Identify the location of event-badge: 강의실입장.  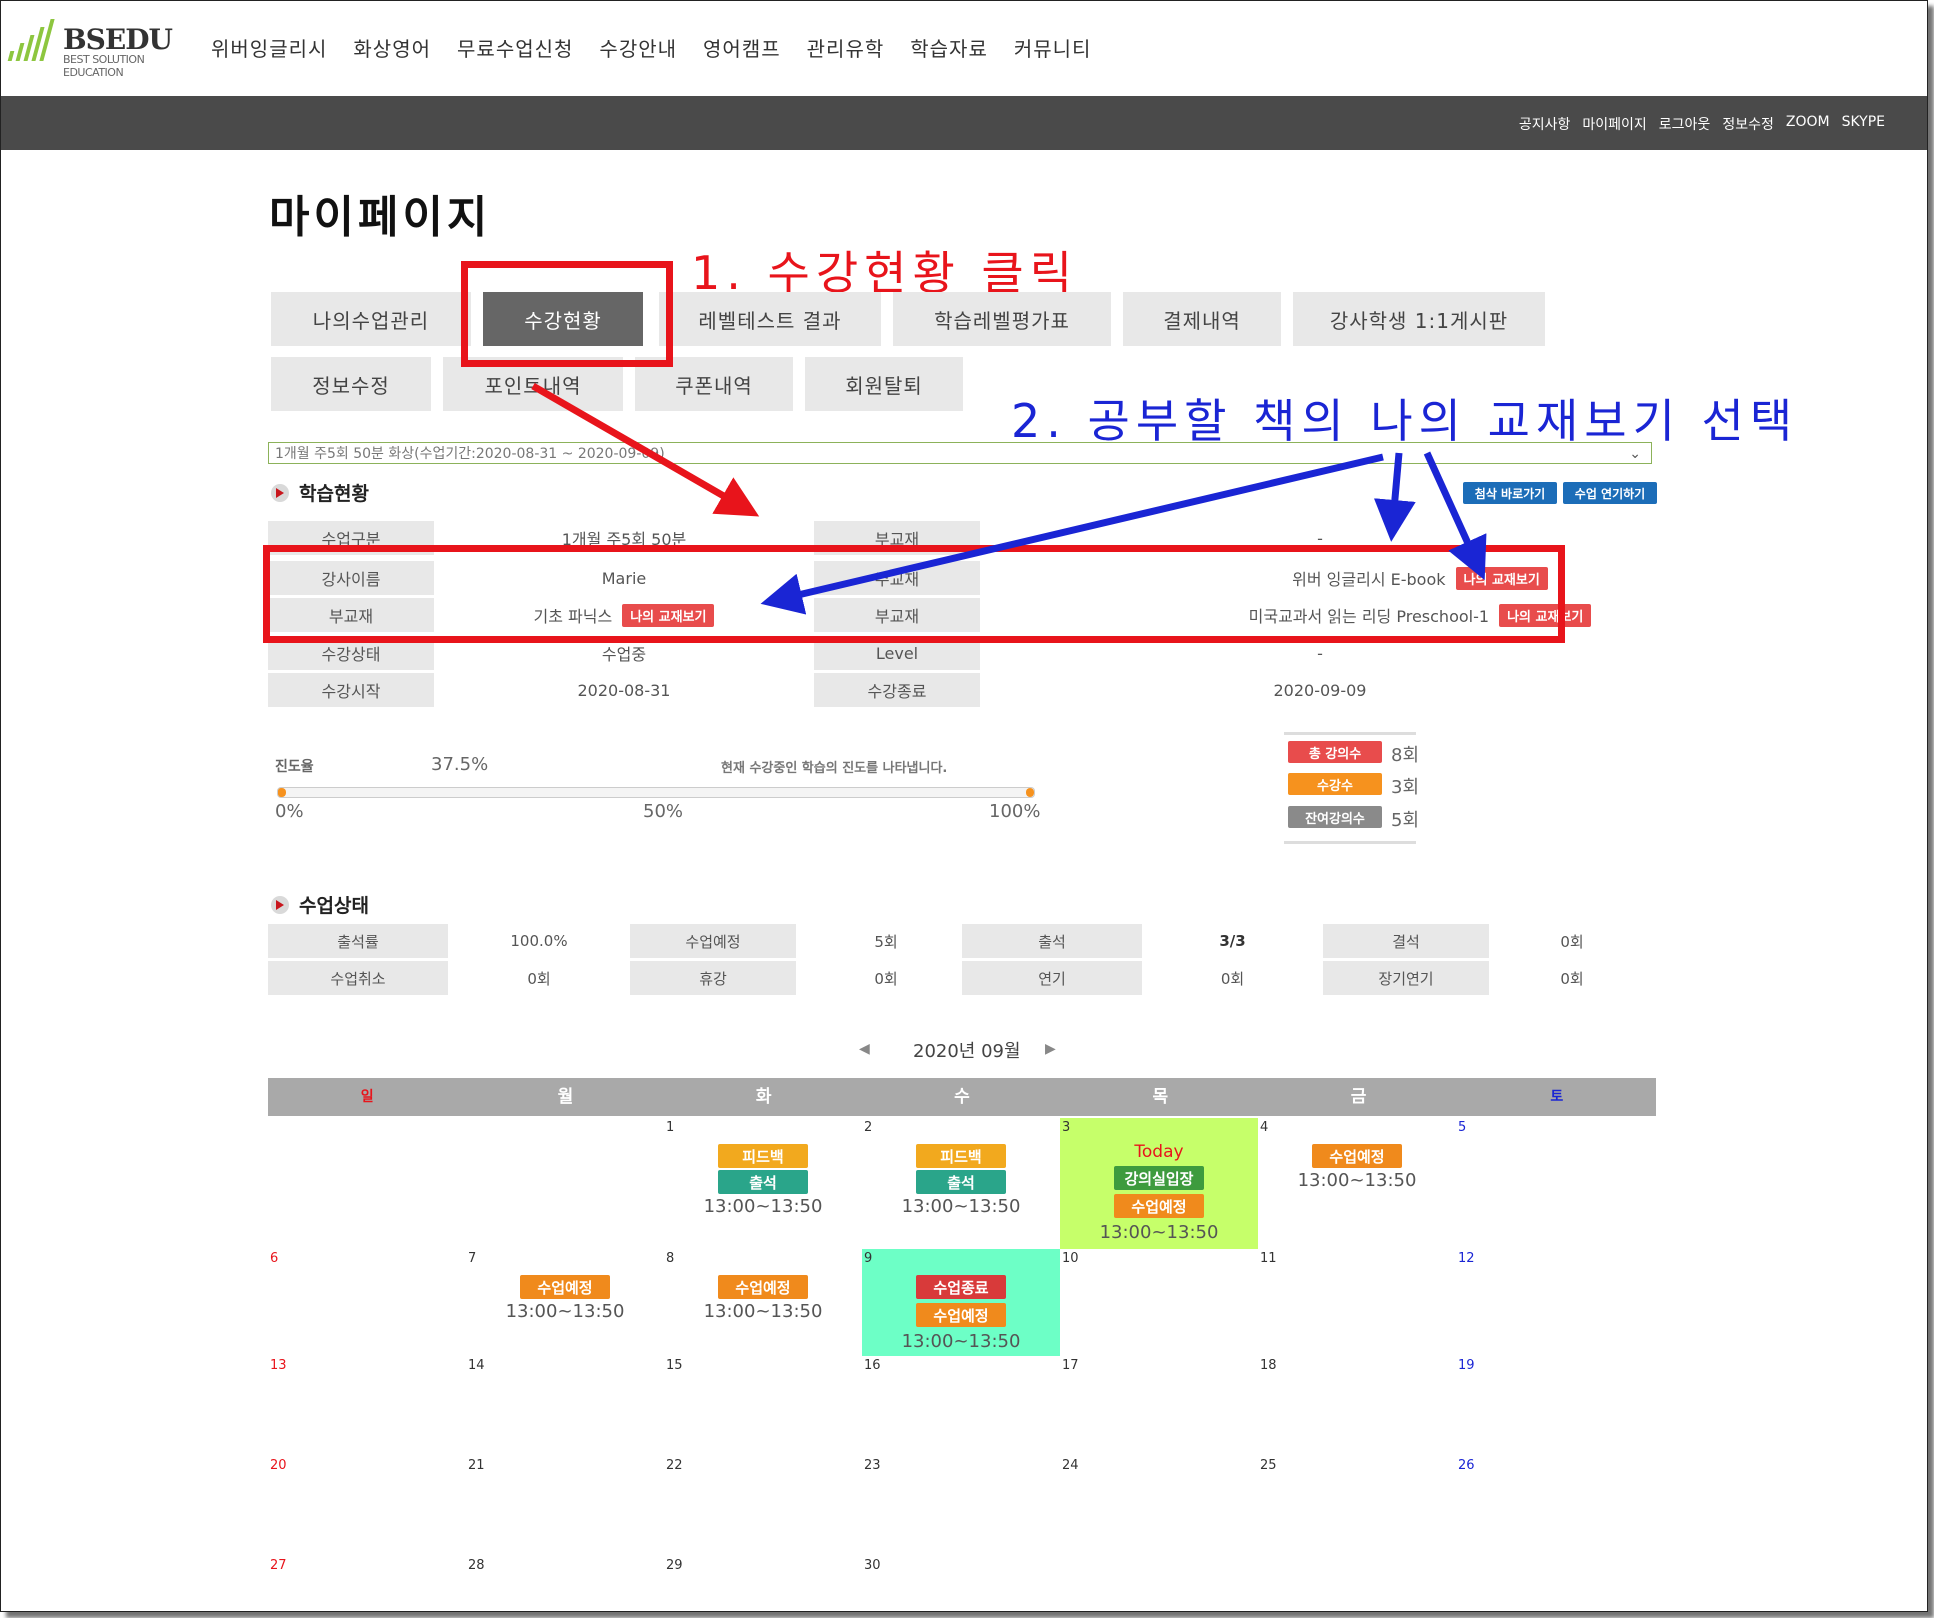
(1159, 1178).